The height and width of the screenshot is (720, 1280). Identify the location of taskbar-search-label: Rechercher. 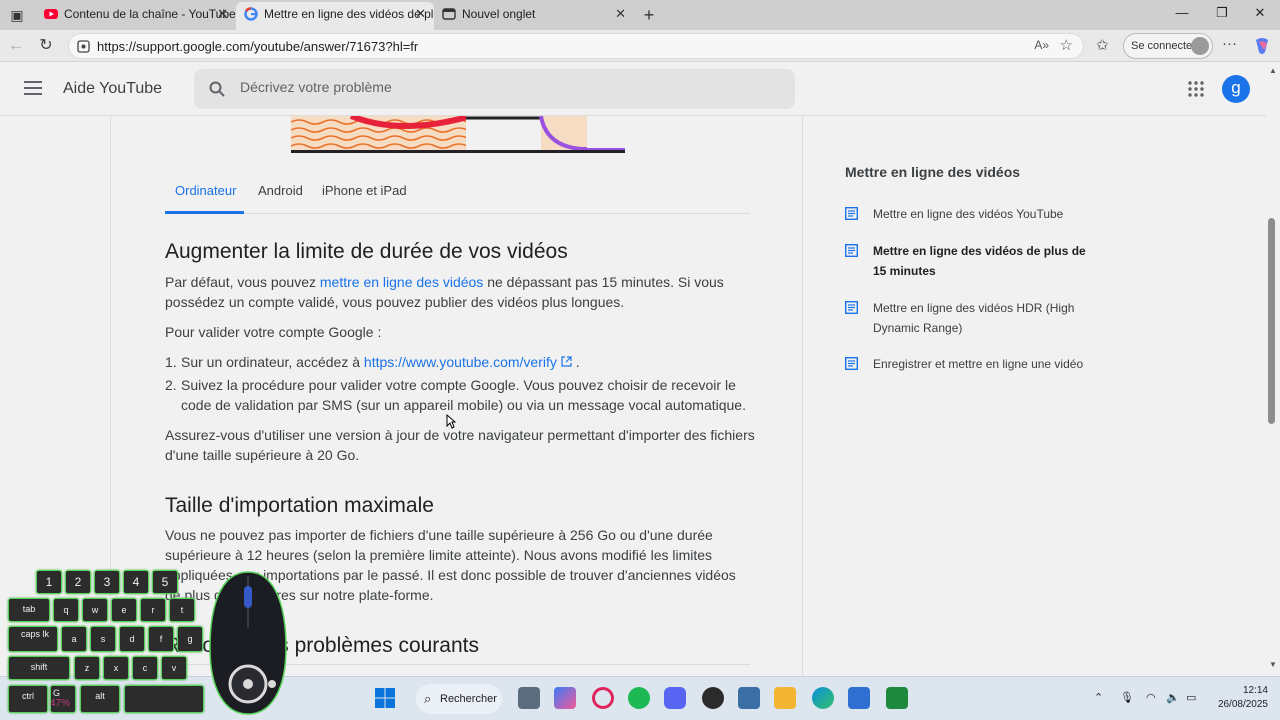
(468, 699).